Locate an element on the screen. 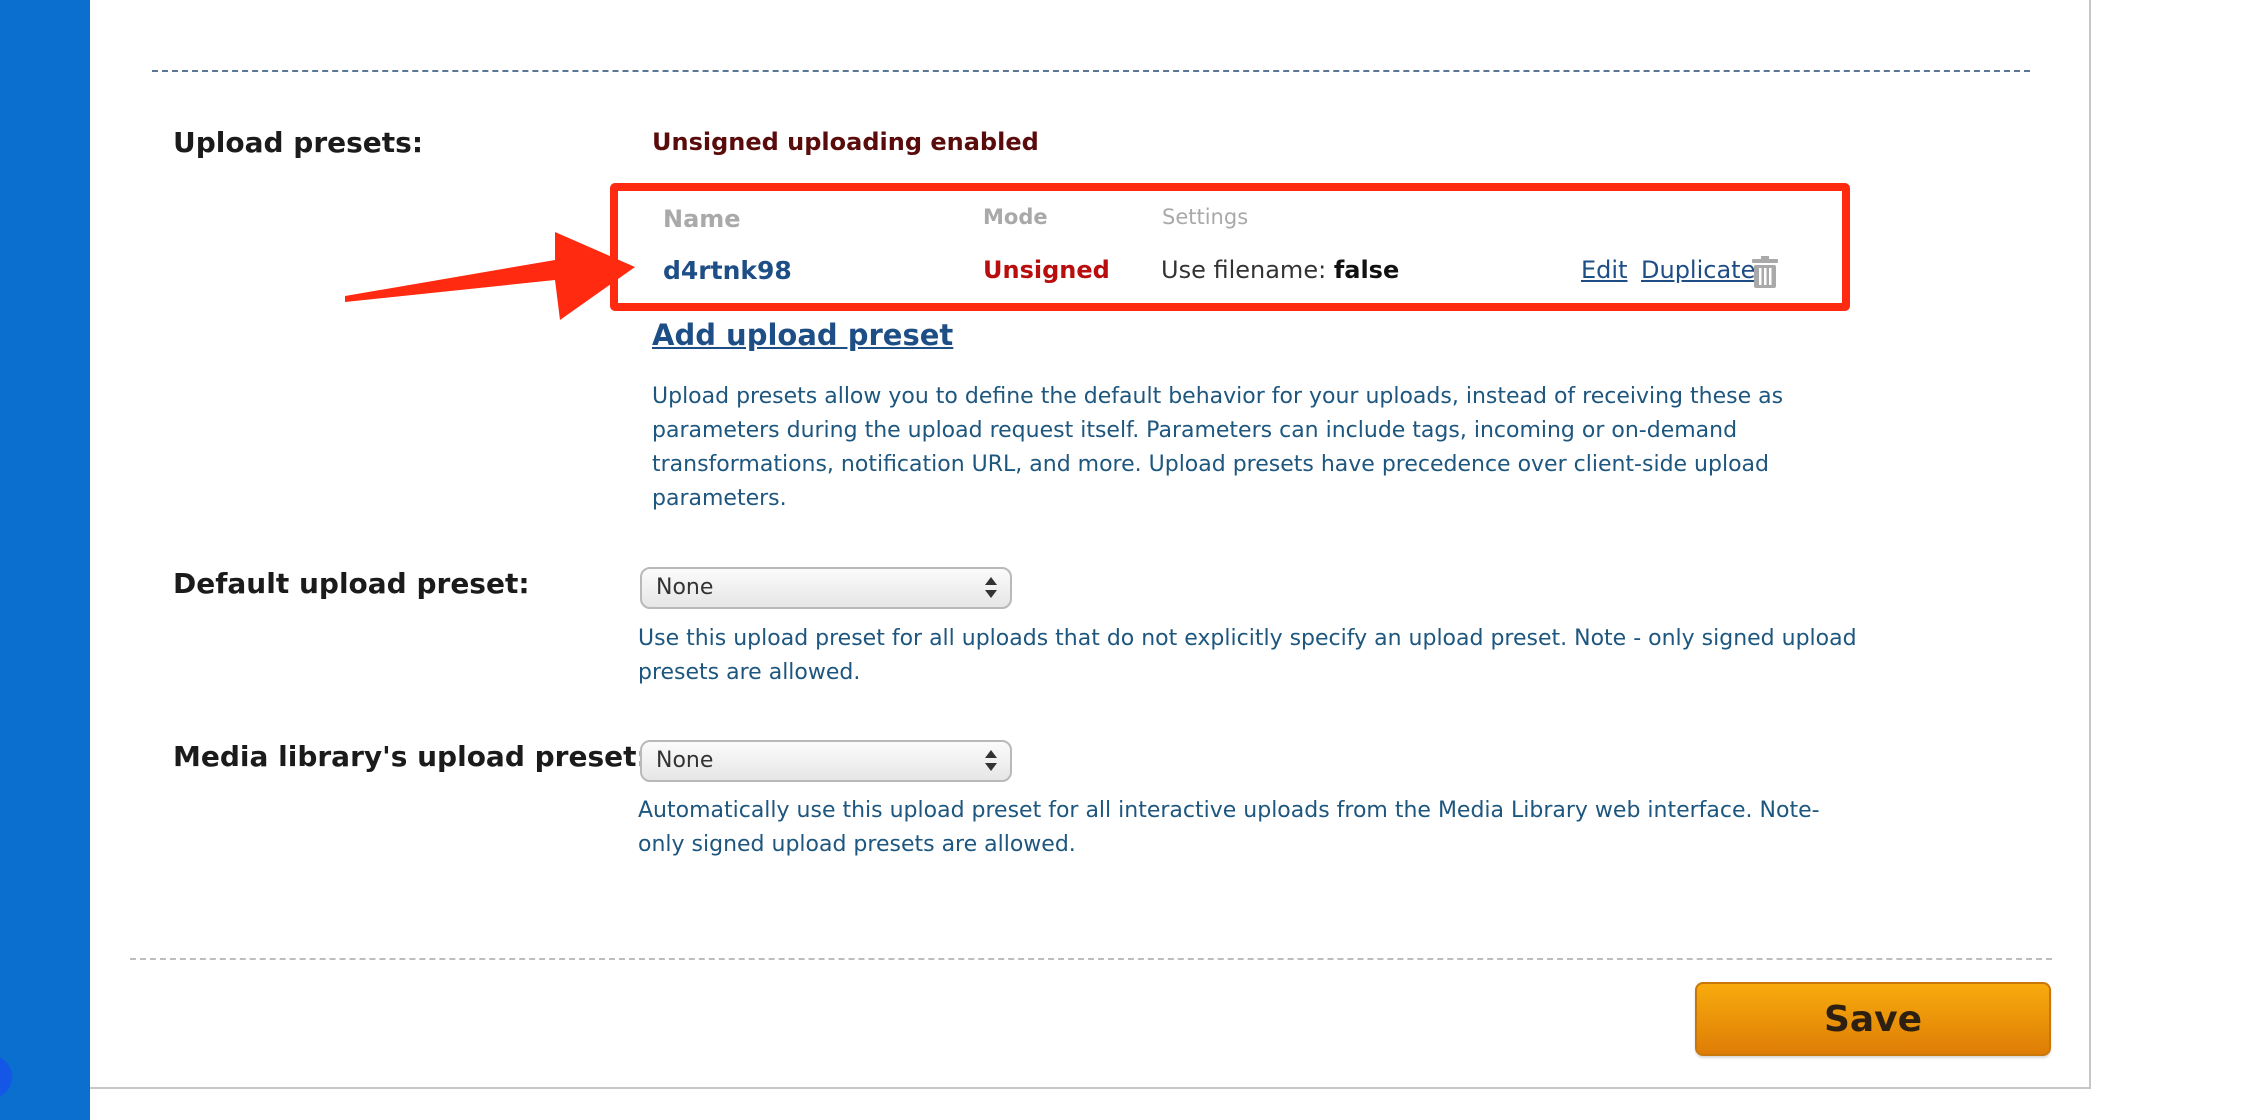  left-sidebar is located at coordinates (45, 560).